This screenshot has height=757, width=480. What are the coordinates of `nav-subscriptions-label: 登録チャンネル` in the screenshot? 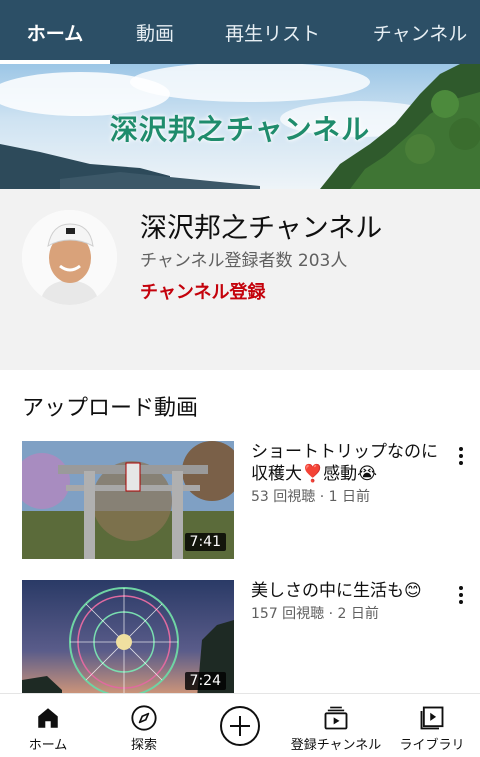 It's located at (336, 745).